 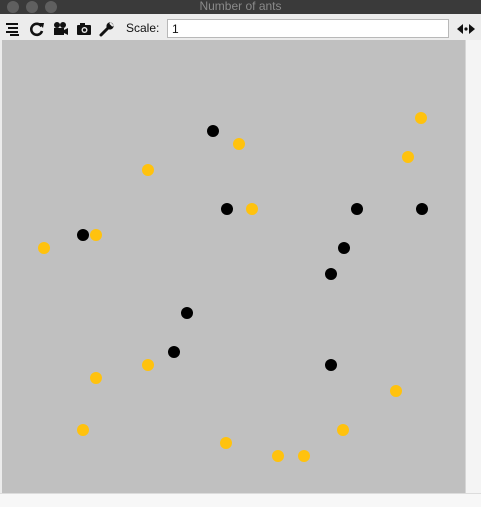 I want to click on title-bar: Number of ants, so click(x=240, y=7).